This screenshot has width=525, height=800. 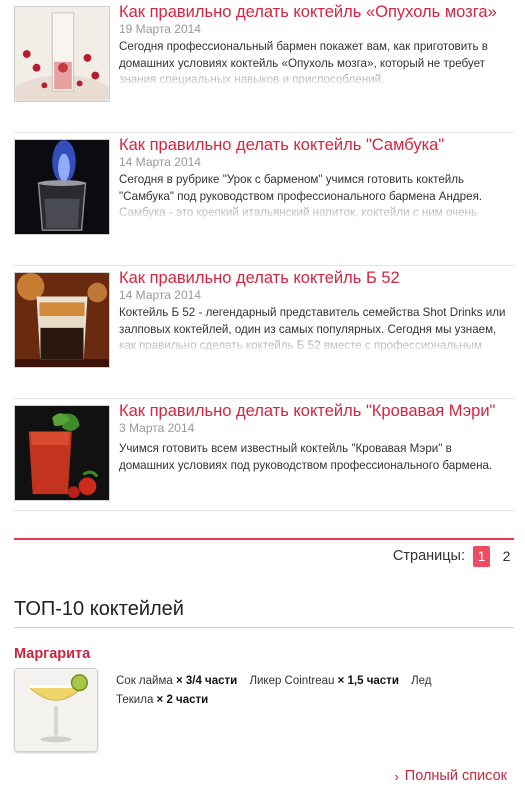 What do you see at coordinates (264, 627) in the screenshot?
I see `top10-divider` at bounding box center [264, 627].